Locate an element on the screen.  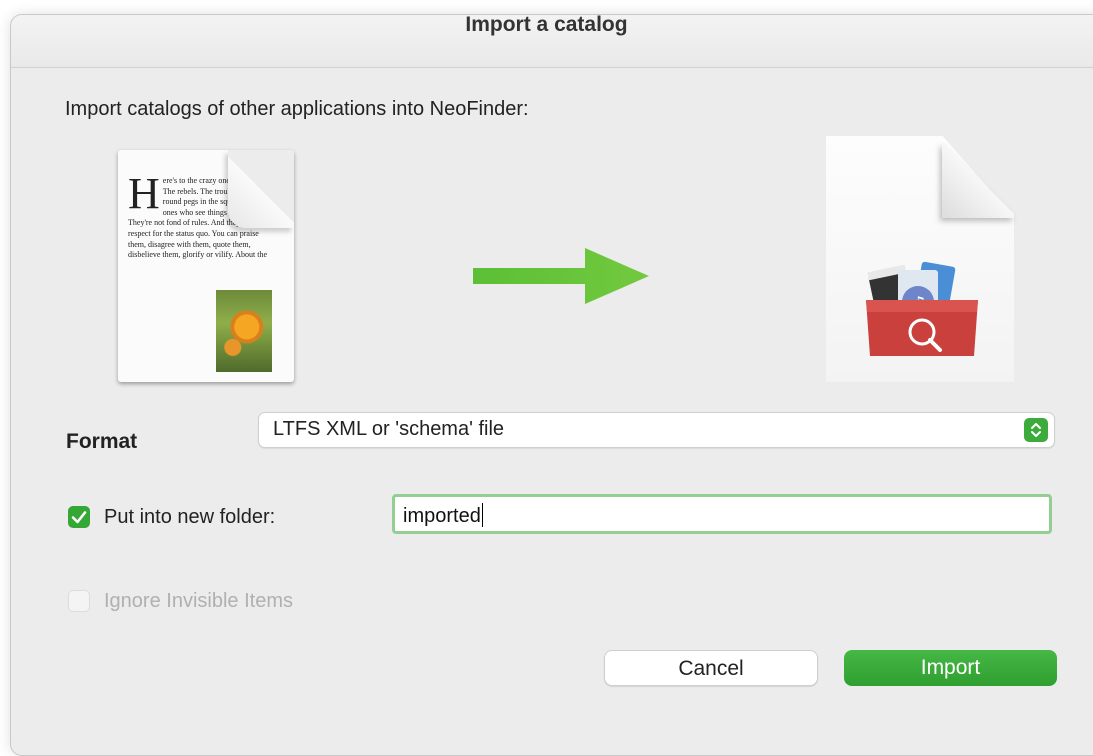
new-folder-checkbox is located at coordinates (79, 517).